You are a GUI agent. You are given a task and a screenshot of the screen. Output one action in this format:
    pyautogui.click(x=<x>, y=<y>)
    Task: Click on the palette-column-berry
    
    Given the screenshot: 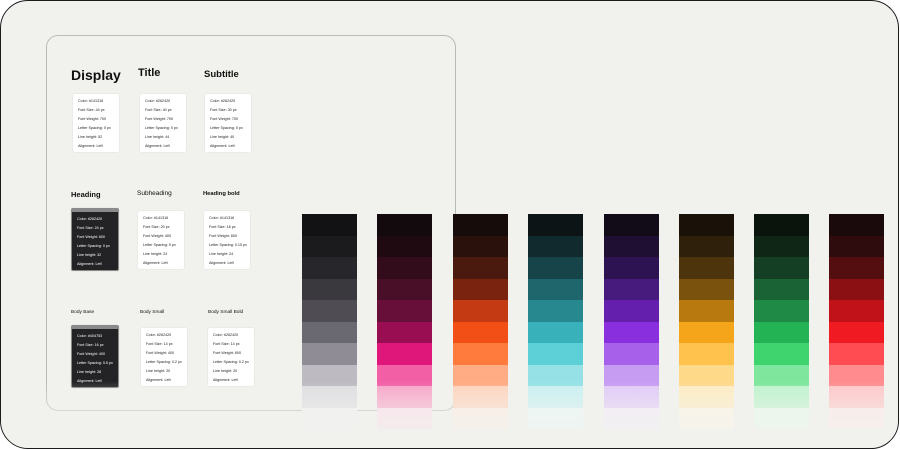 What is the action you would take?
    pyautogui.click(x=404, y=321)
    